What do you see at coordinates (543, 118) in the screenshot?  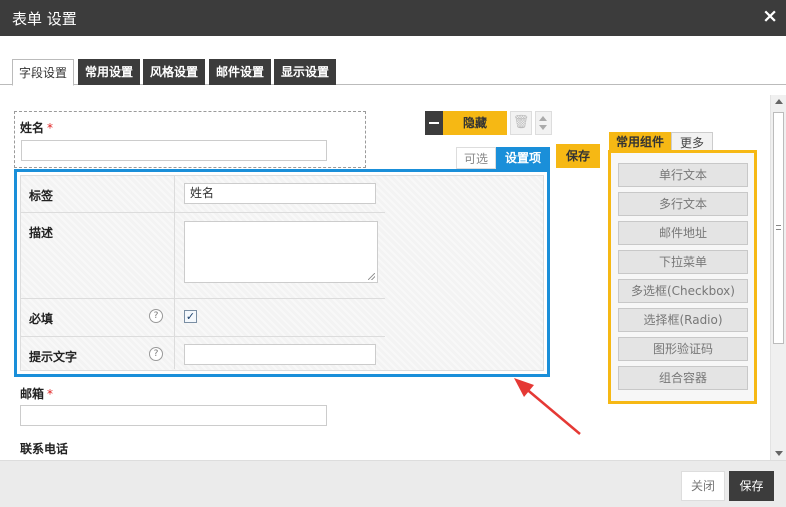 I see `move-up-icon` at bounding box center [543, 118].